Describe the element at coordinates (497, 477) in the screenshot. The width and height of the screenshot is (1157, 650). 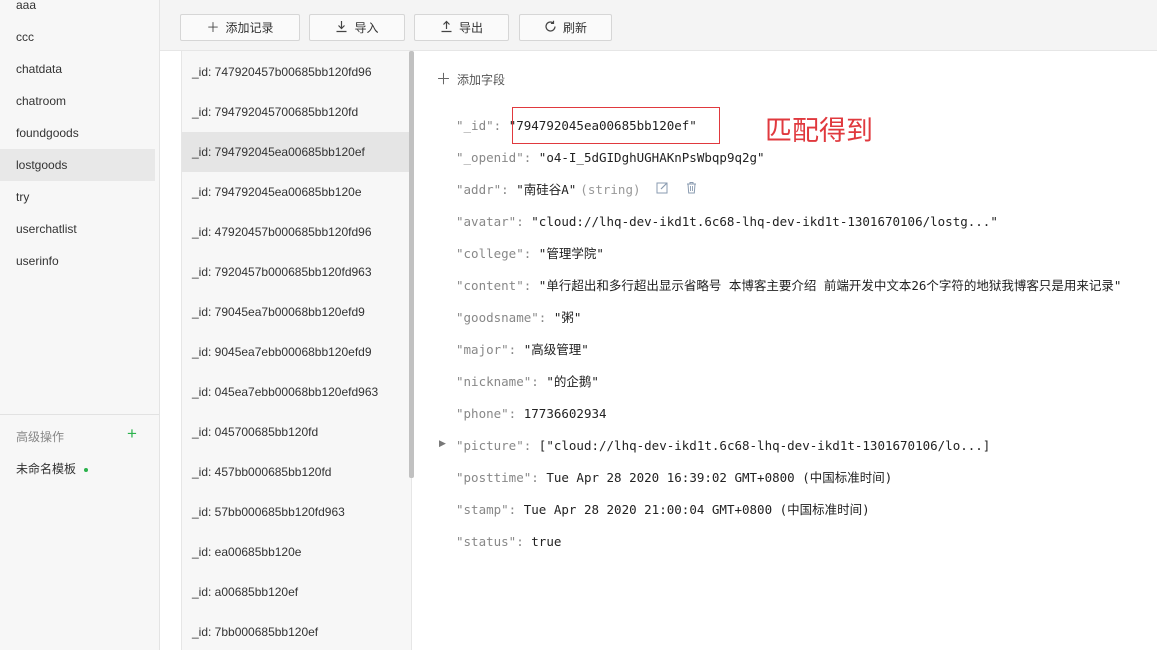
I see `field-key: "posttime":` at that location.